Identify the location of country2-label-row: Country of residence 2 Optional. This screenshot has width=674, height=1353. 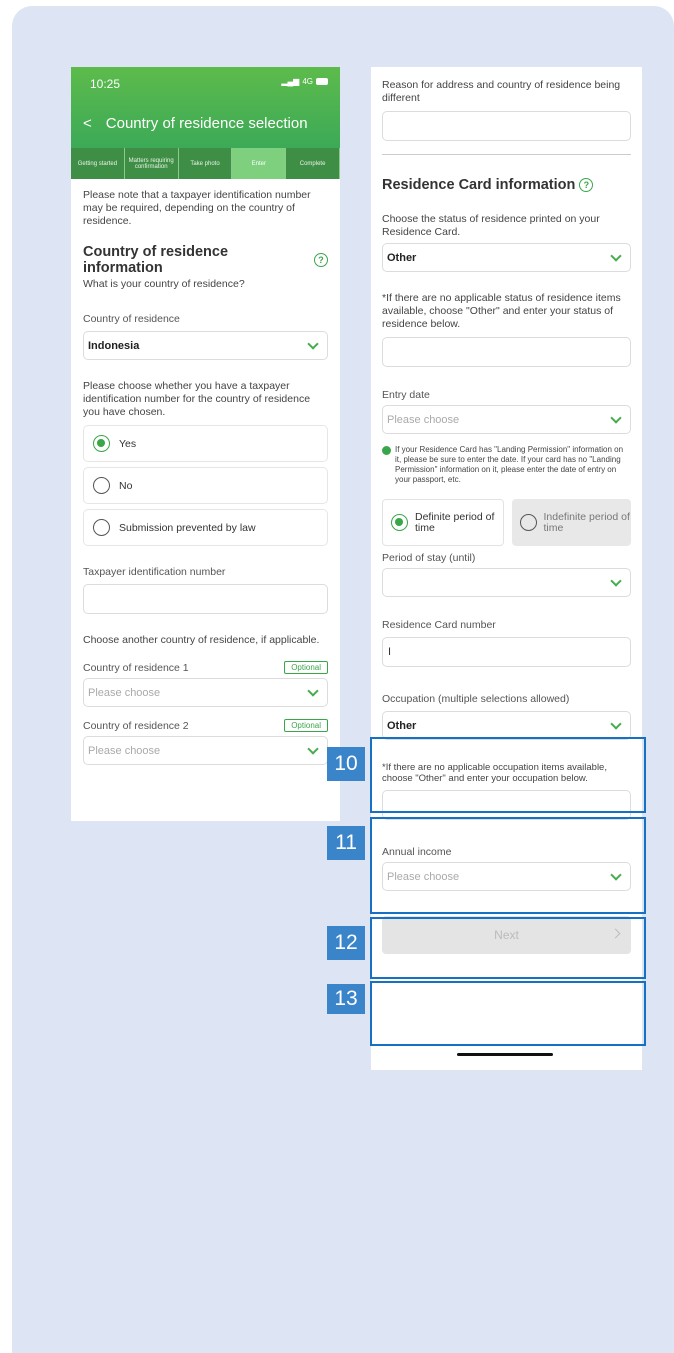
(205, 725).